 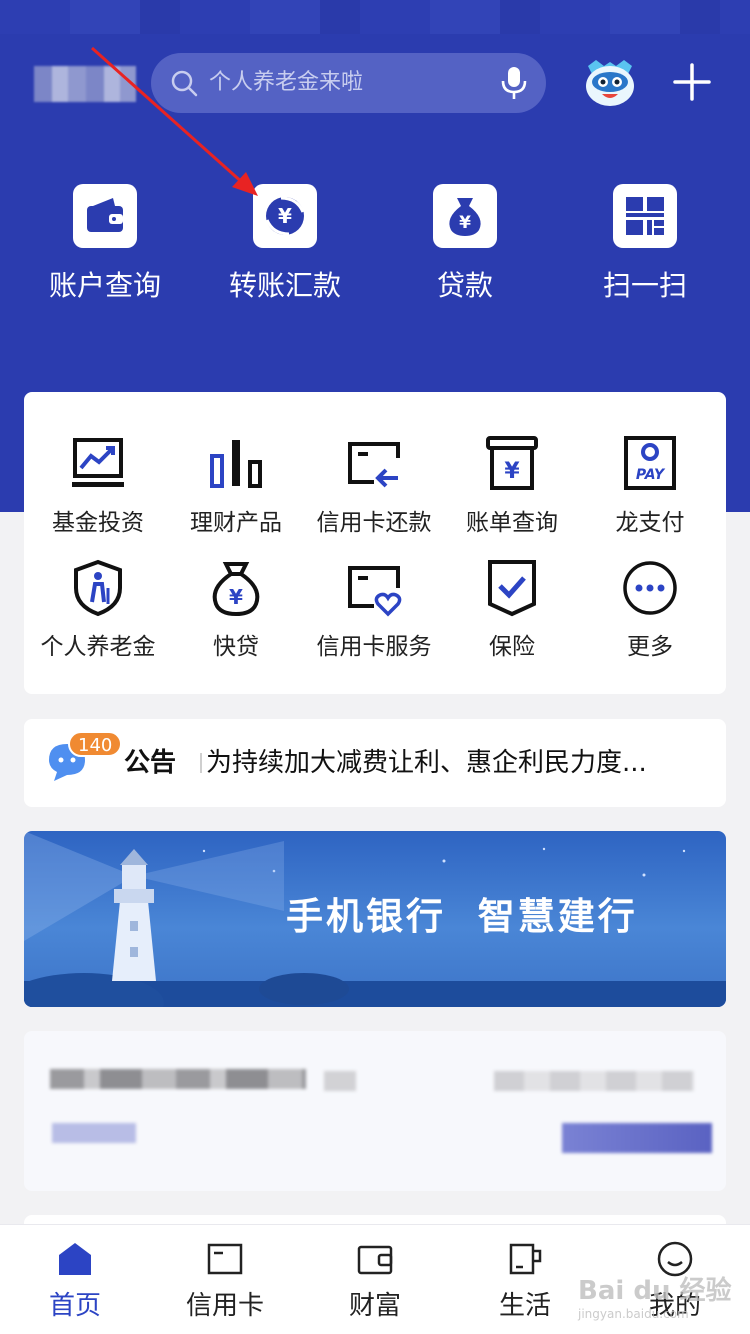 I want to click on promo-banner: 手机银行 智慧建行, so click(x=375, y=919).